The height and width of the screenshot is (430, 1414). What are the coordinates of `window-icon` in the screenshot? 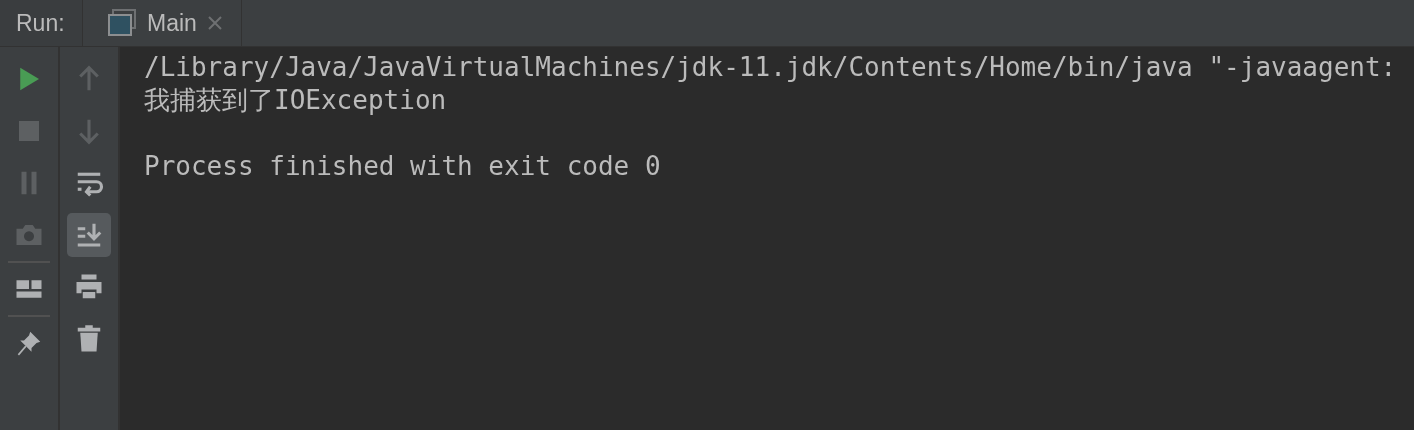 It's located at (122, 23).